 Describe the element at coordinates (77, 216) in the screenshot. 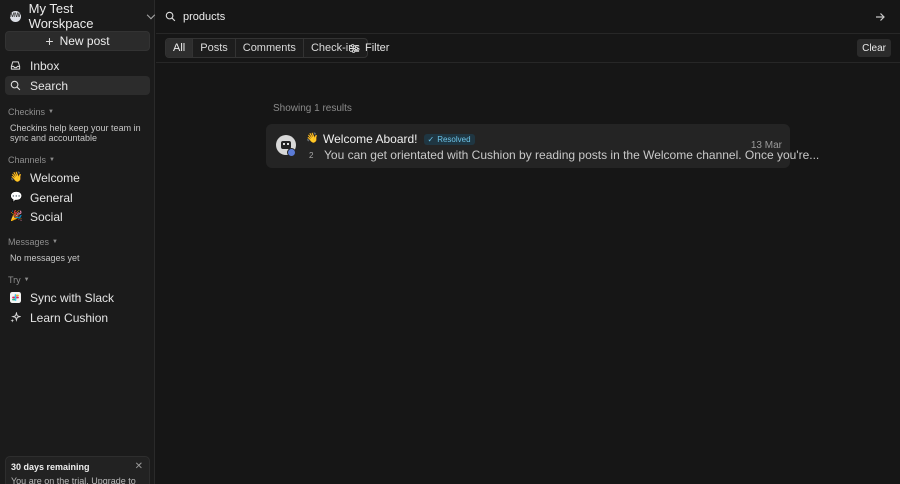

I see `sidebar-item-social: 🎉 Social` at that location.